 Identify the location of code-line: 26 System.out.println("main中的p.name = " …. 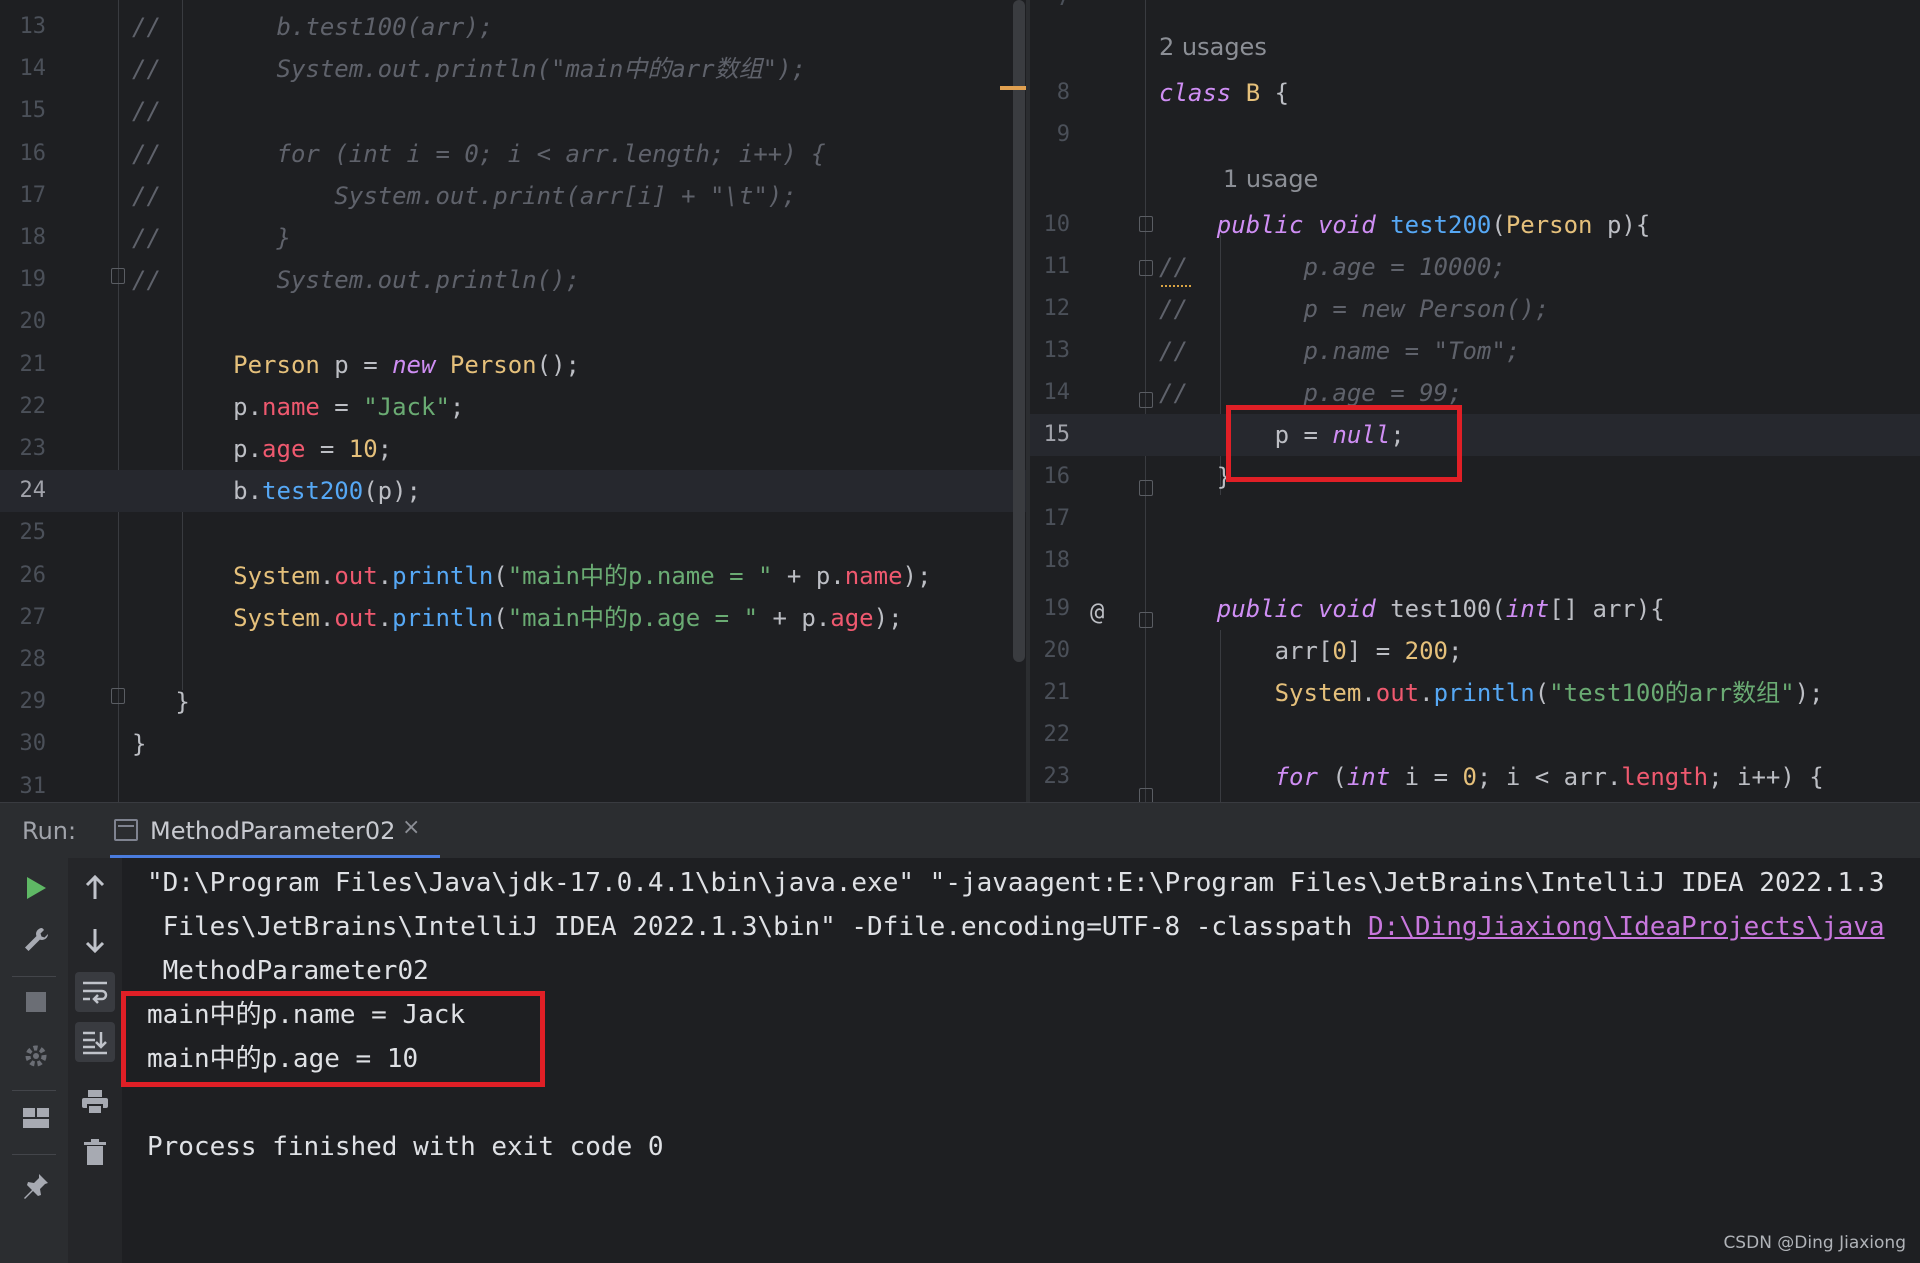
(513, 576).